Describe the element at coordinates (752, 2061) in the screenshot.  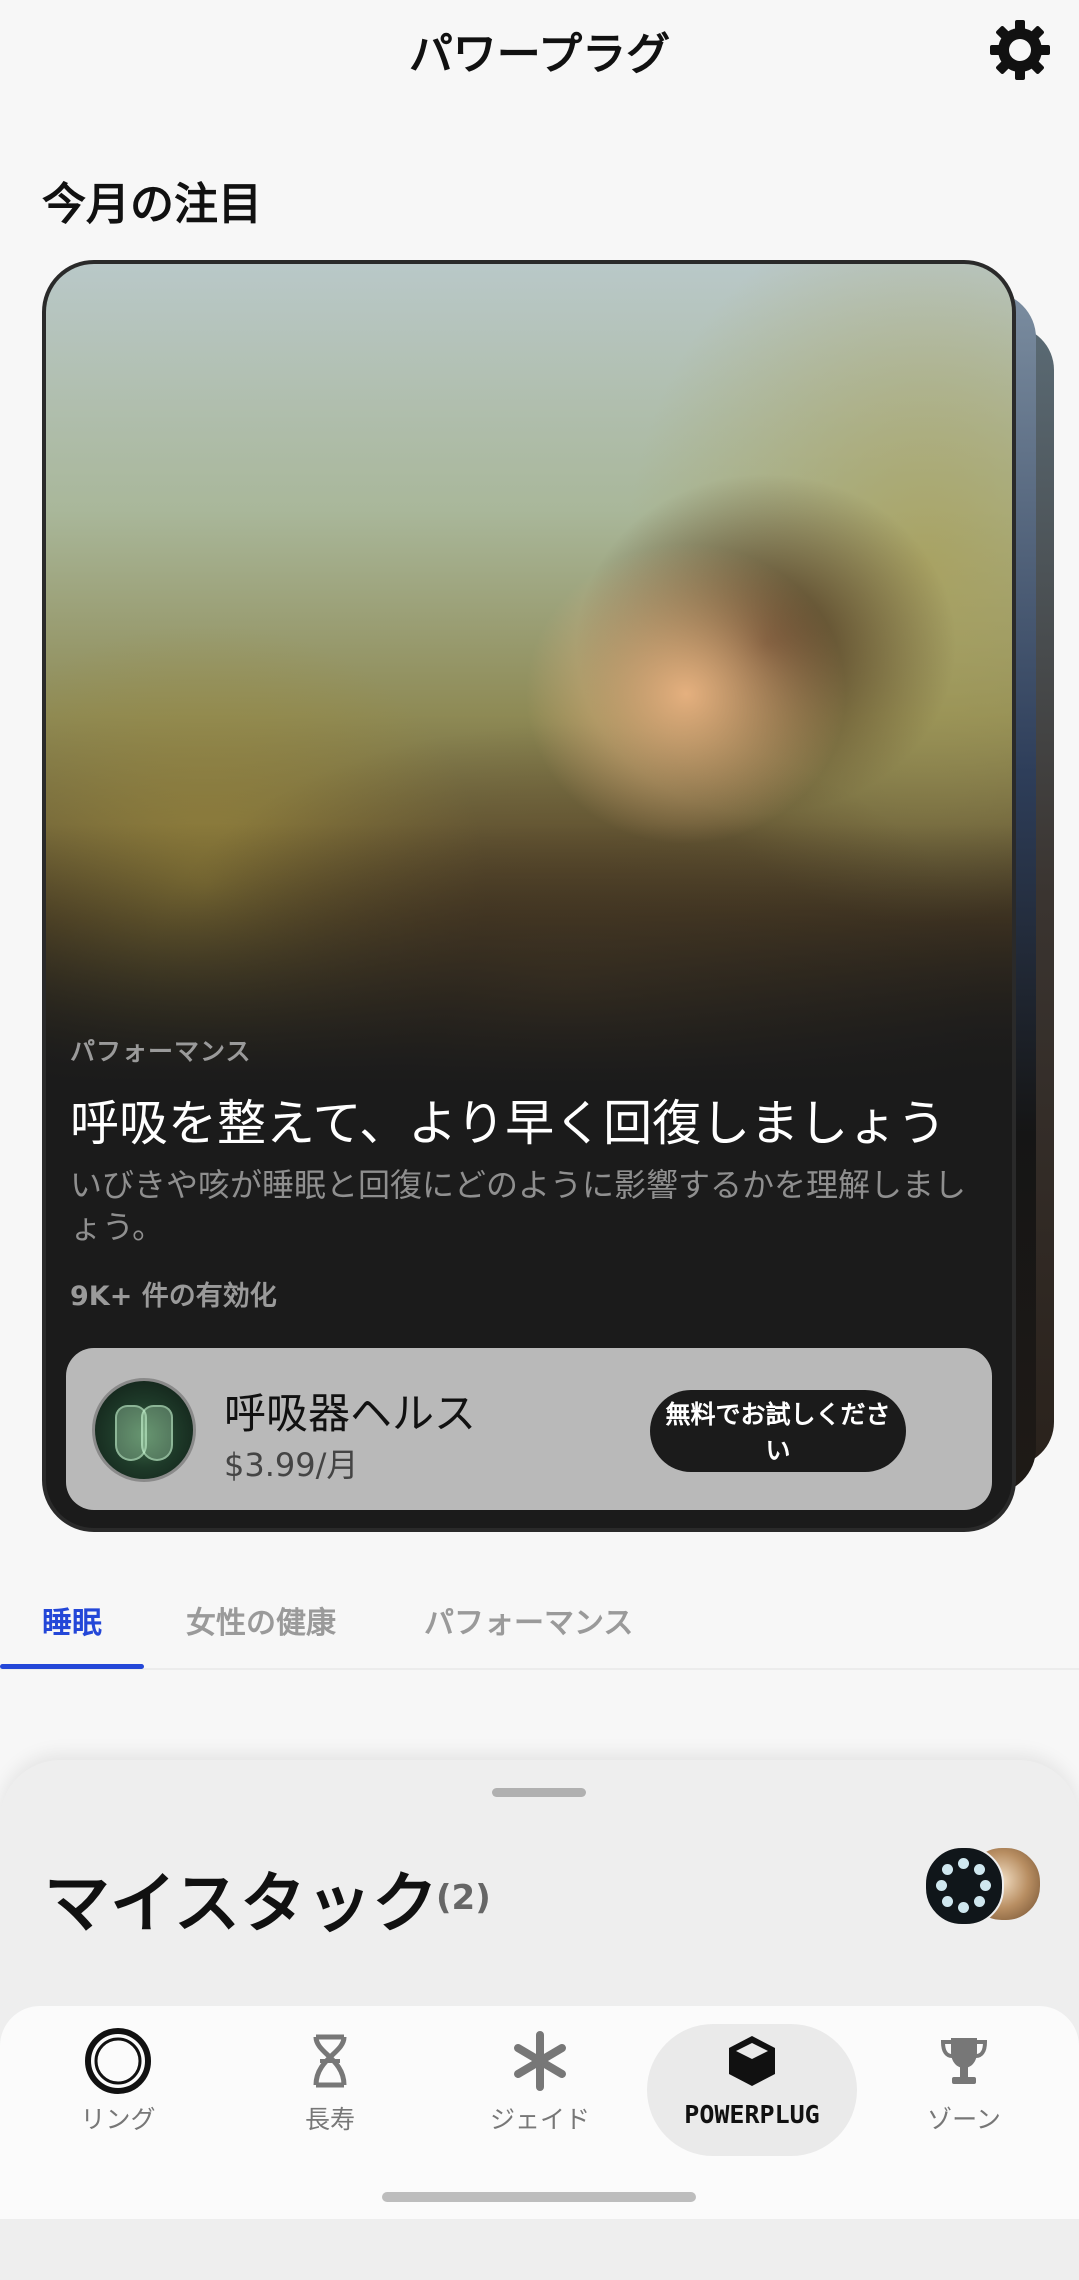
I see `cube-icon` at that location.